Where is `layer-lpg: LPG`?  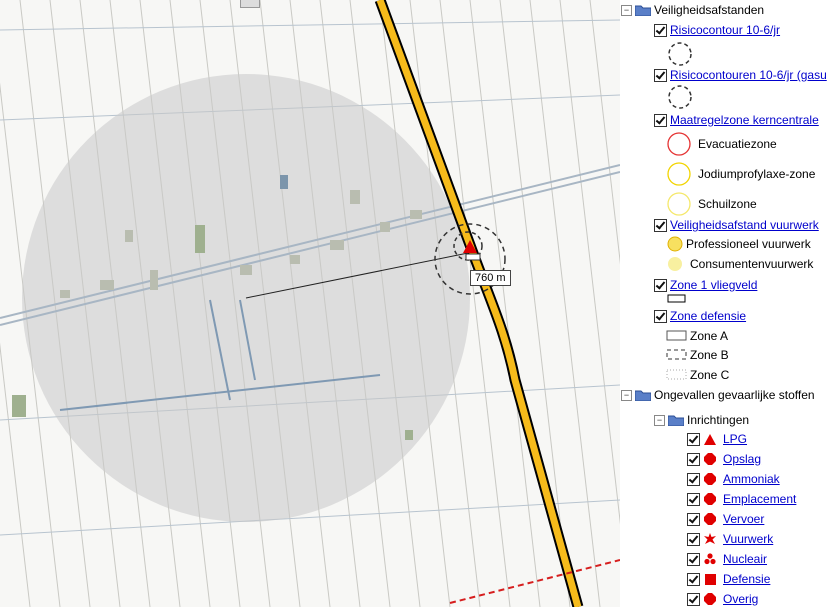 layer-lpg: LPG is located at coordinates (717, 439).